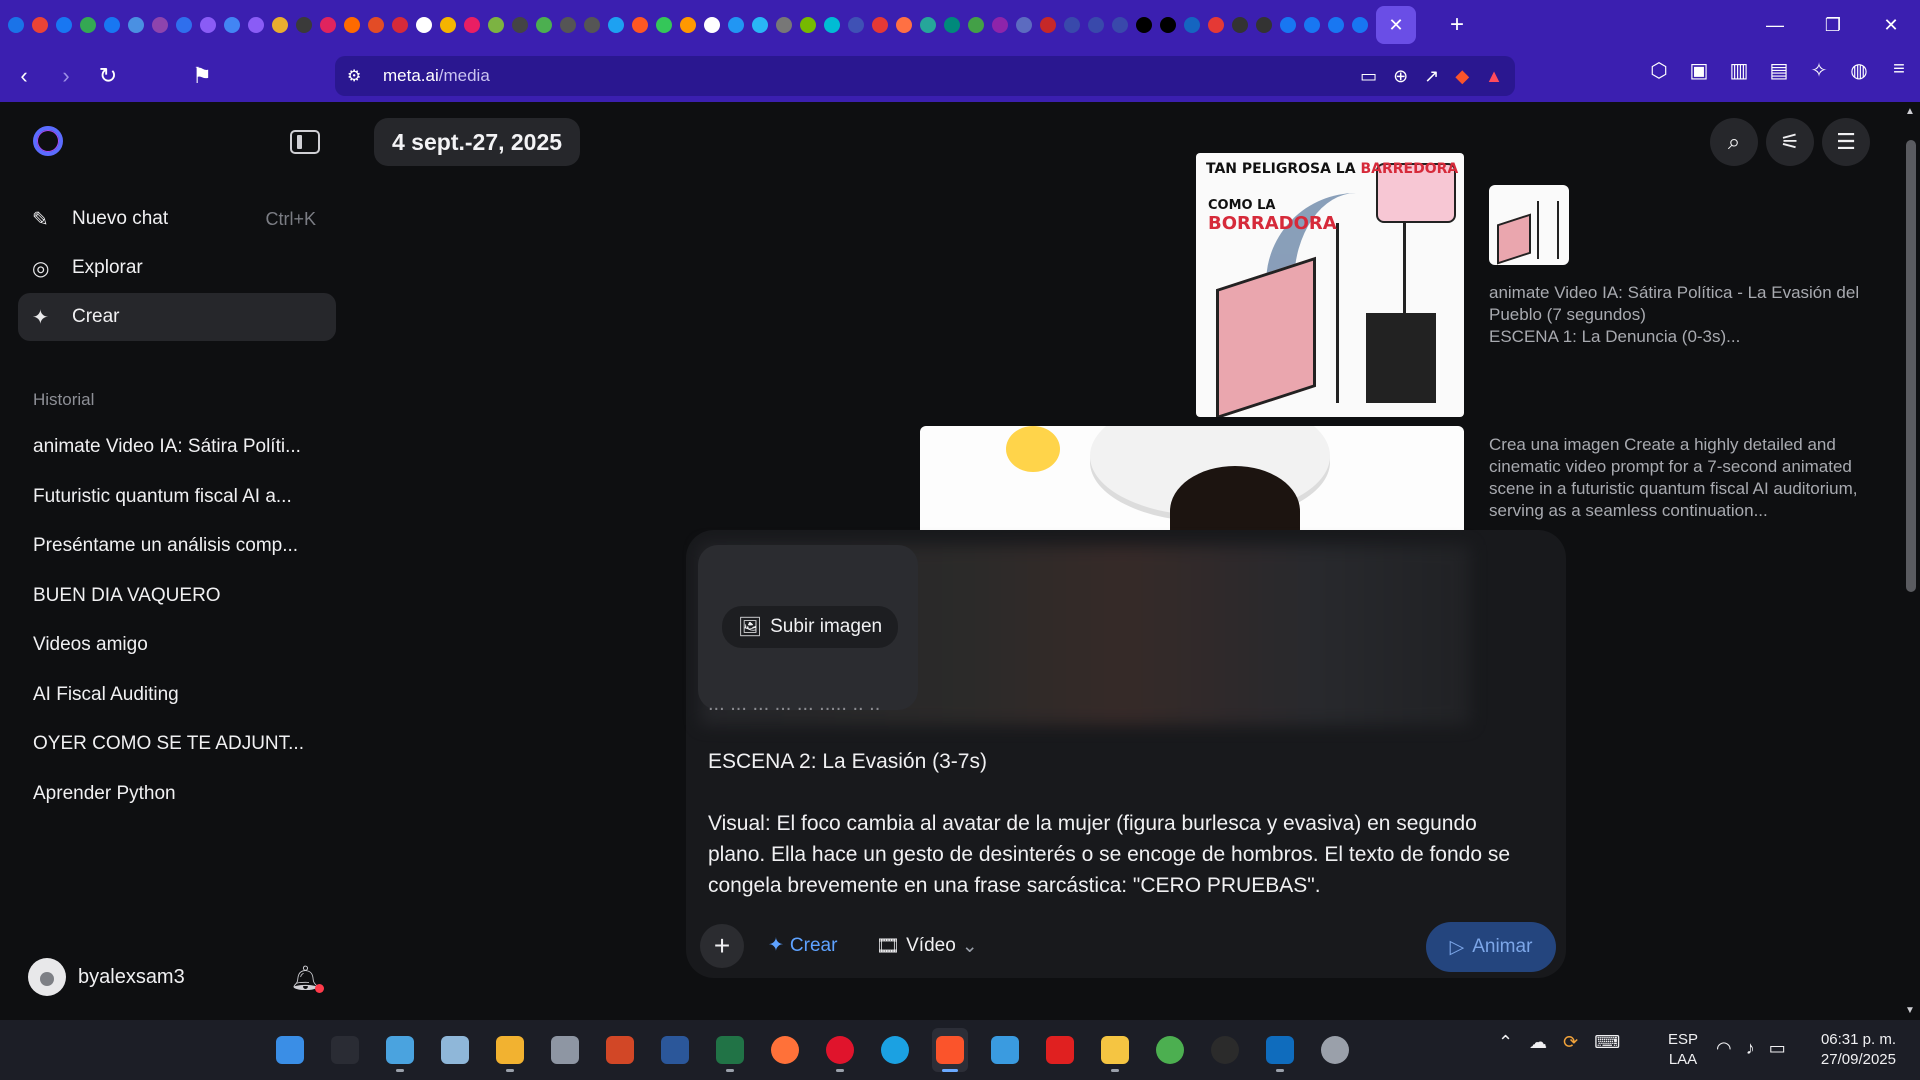  I want to click on taskbar-app-acrobat, so click(1060, 1050).